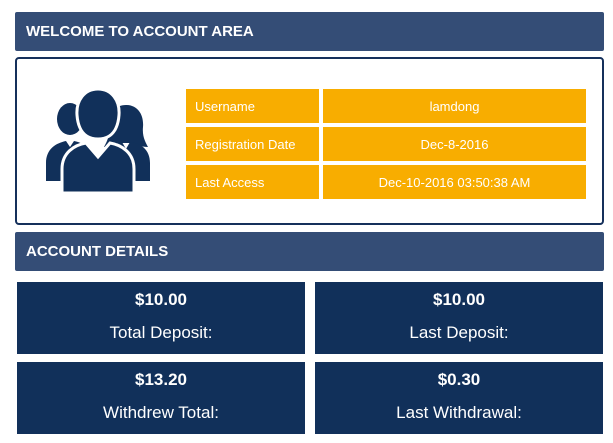 The height and width of the screenshot is (443, 613). Describe the element at coordinates (161, 412) in the screenshot. I see `stat-caption: Withdrew Total:` at that location.